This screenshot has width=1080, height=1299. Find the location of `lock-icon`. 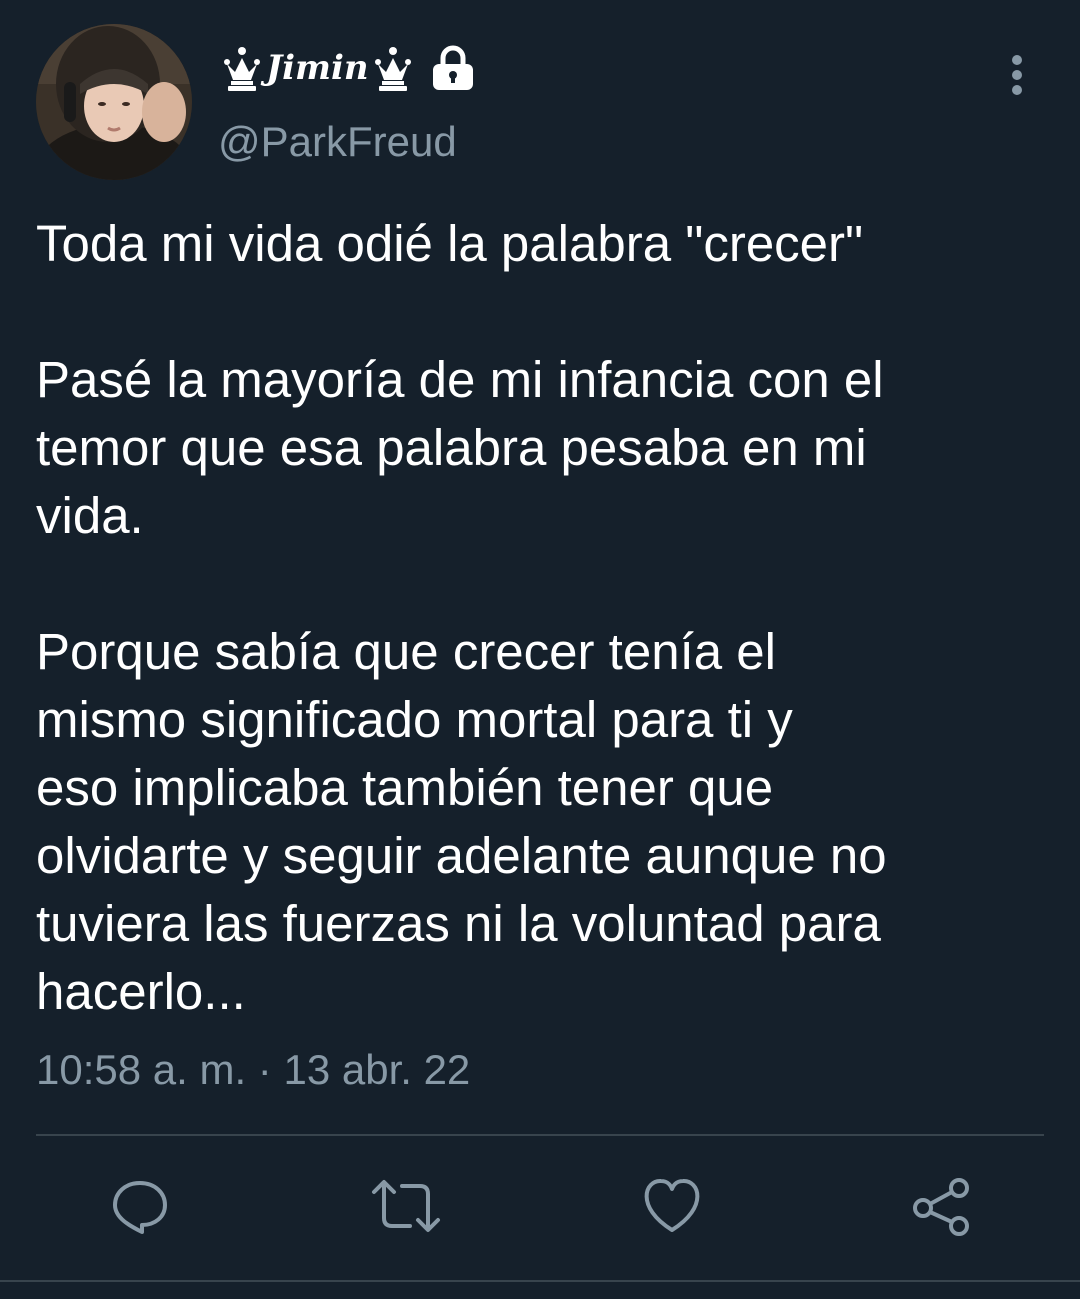

lock-icon is located at coordinates (453, 68).